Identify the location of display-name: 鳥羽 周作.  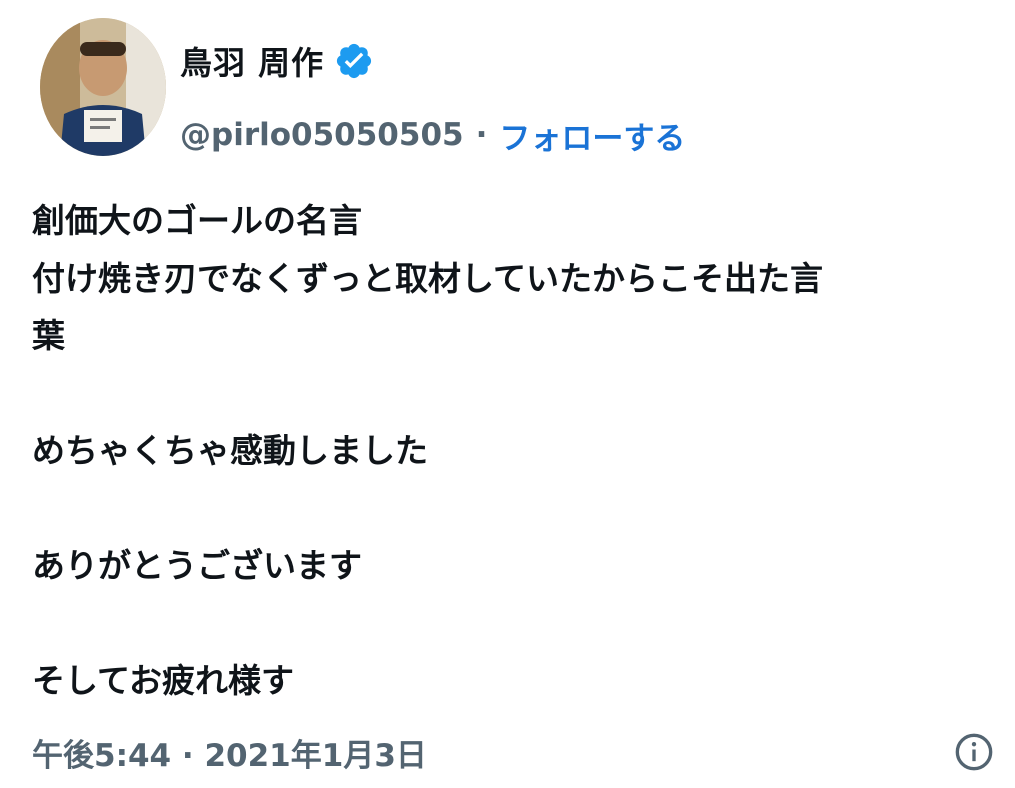
(252, 61).